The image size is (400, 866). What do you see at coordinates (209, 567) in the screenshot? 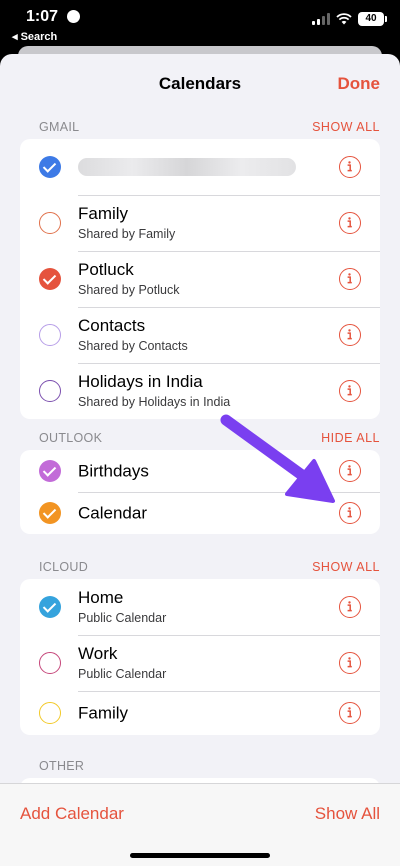
I see `section-header-icloud: ICLOUD SHOW ALL` at bounding box center [209, 567].